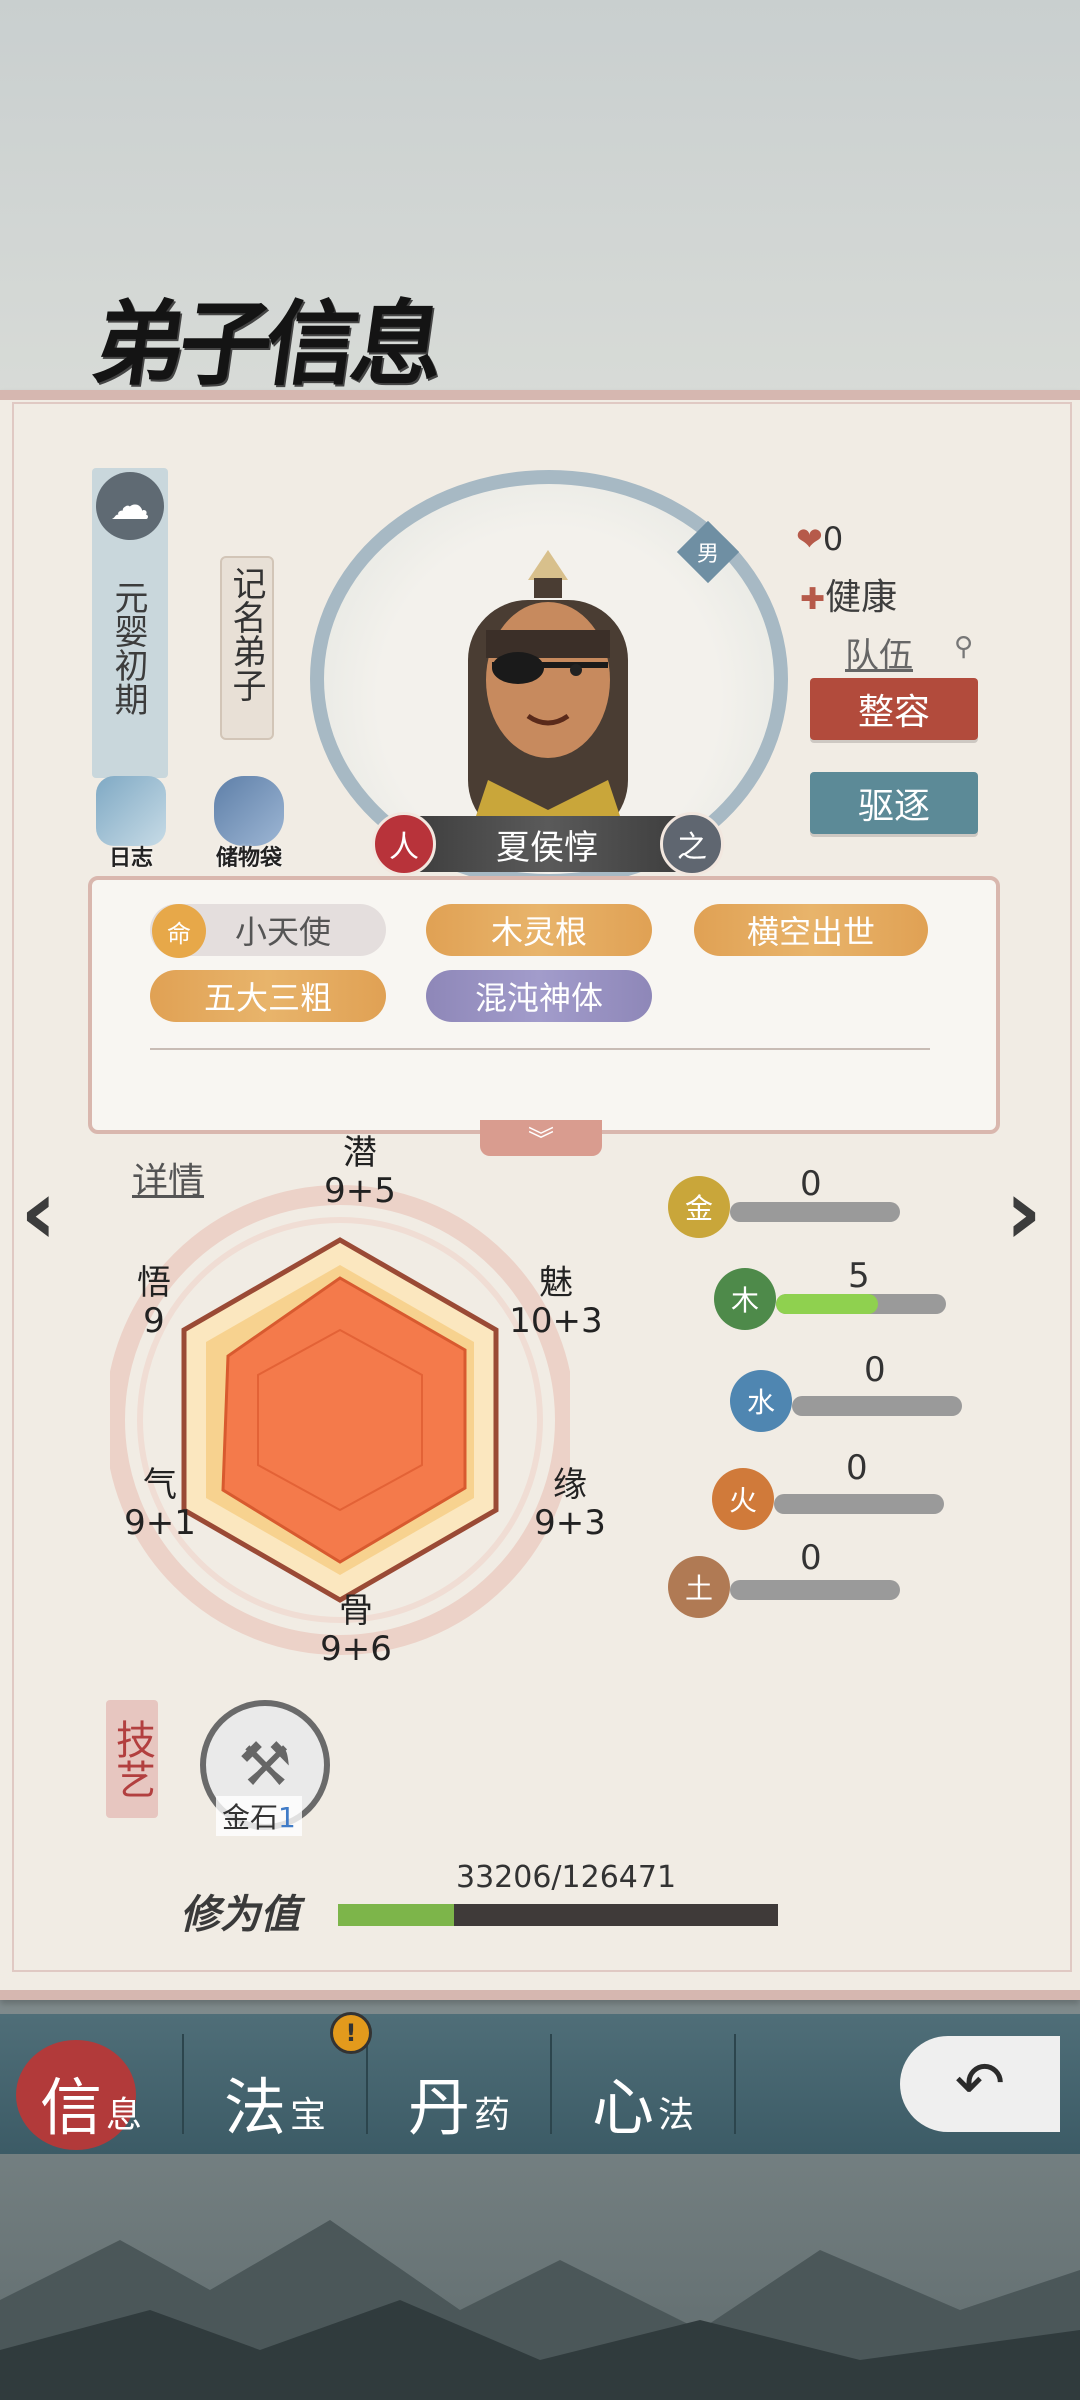 Image resolution: width=1080 pixels, height=2400 pixels. I want to click on team-link: 队伍, so click(879, 652).